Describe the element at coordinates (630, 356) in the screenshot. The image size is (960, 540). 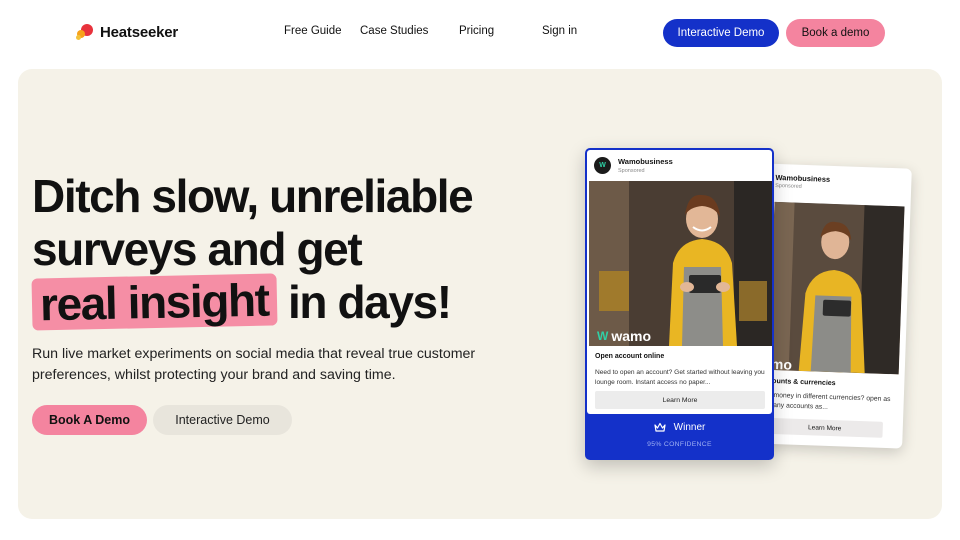
I see `ad-title: Open account online` at that location.